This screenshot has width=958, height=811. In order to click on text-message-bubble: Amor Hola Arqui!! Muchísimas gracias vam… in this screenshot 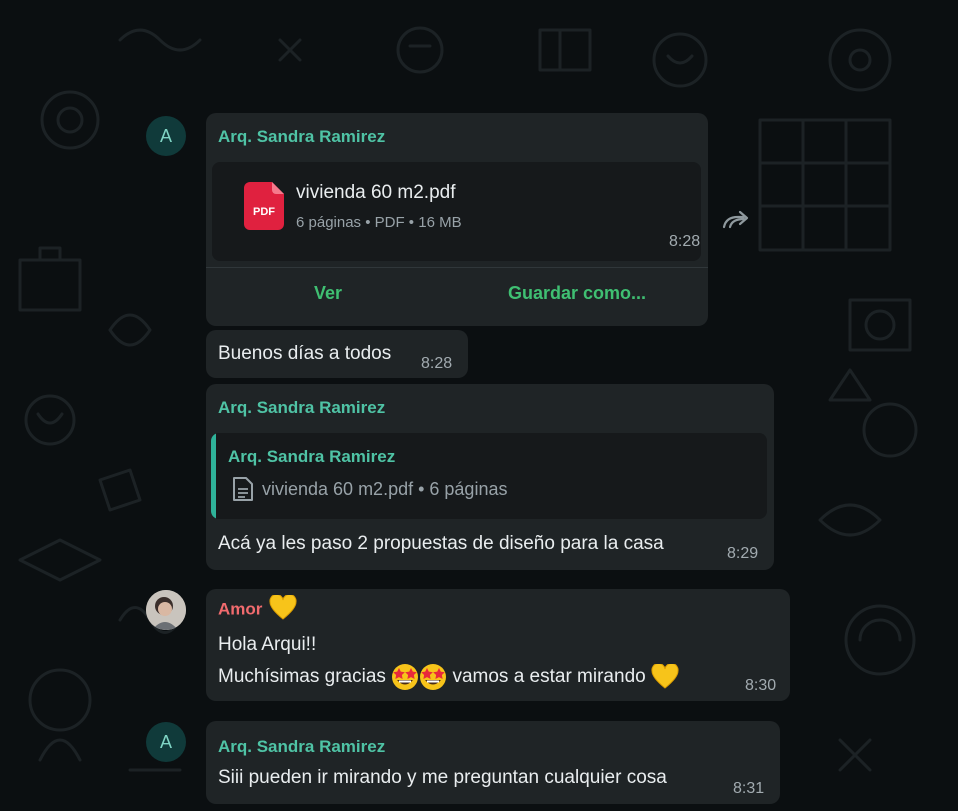, I will do `click(498, 645)`.